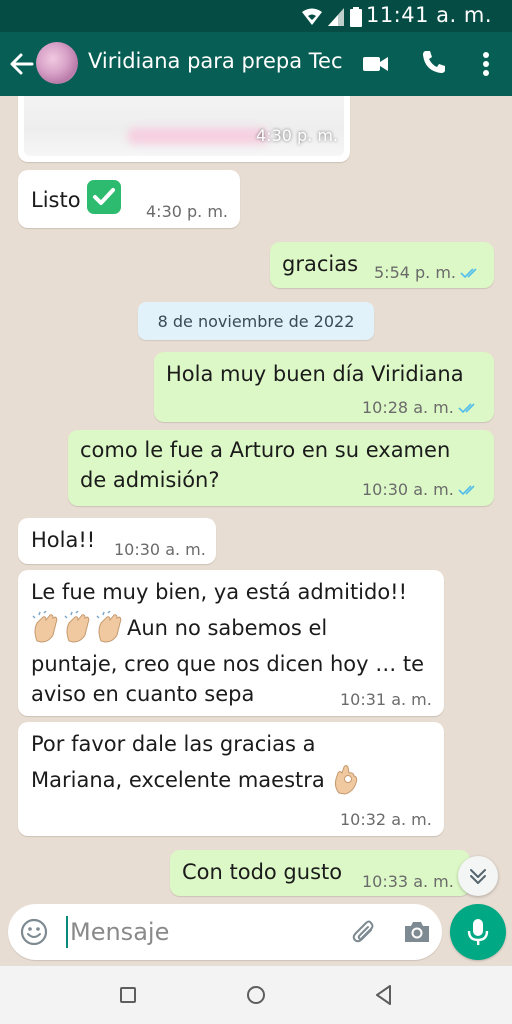  What do you see at coordinates (57, 63) in the screenshot?
I see `contact-avatar` at bounding box center [57, 63].